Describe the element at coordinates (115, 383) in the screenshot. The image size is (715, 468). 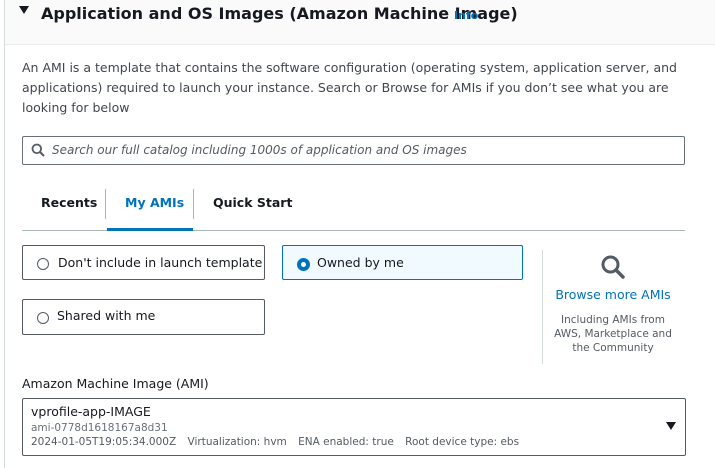
I see `ami-field-label: Amazon Machine Image (AMI)` at that location.